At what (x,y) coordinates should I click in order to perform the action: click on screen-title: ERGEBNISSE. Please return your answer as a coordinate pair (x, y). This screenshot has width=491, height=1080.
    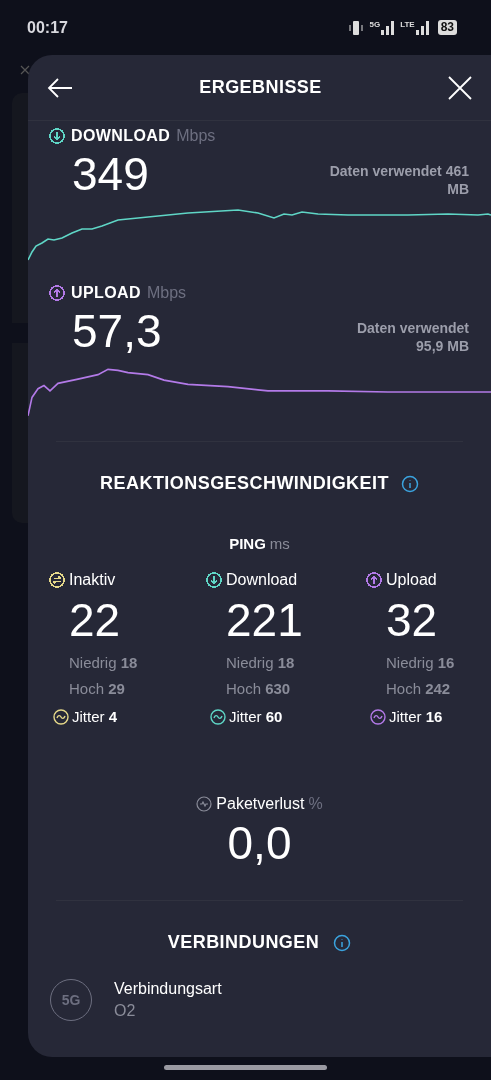
    Looking at the image, I should click on (260, 87).